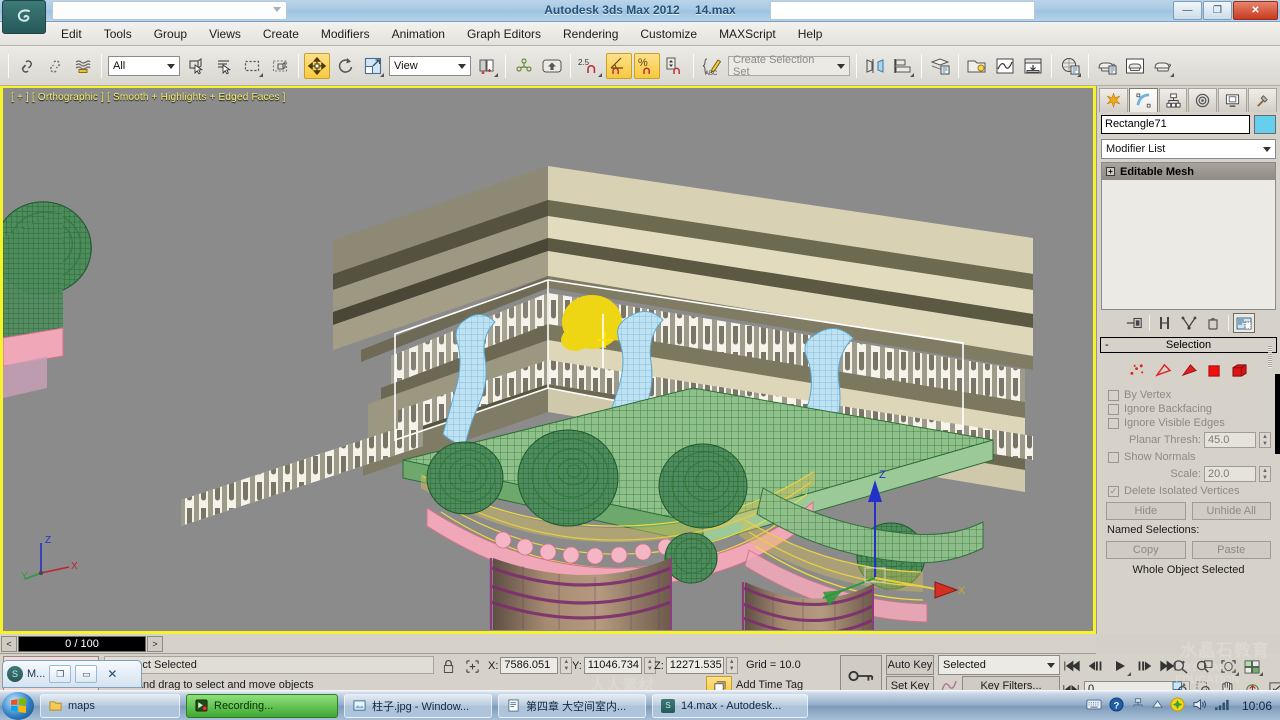  Describe the element at coordinates (712, 66) in the screenshot. I see `edit-named-selection-sets-button: ABC` at that location.